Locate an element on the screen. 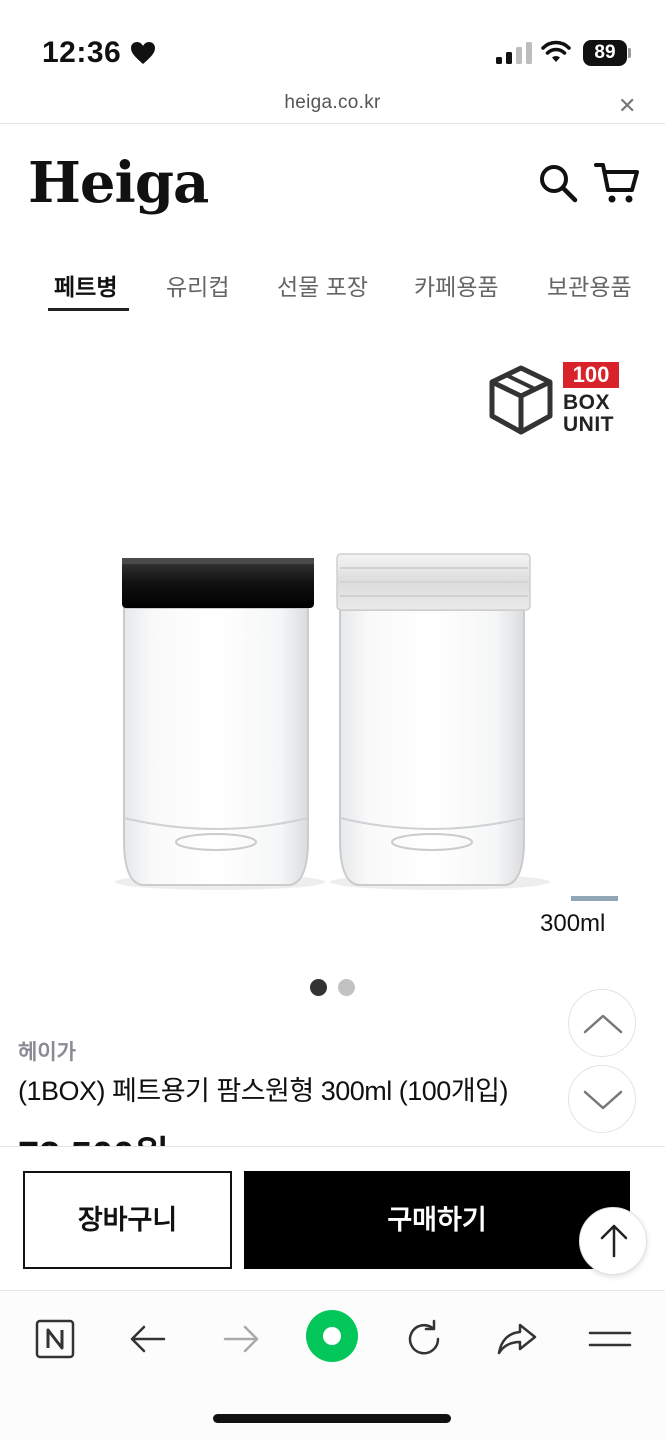  back-icon is located at coordinates (148, 1339).